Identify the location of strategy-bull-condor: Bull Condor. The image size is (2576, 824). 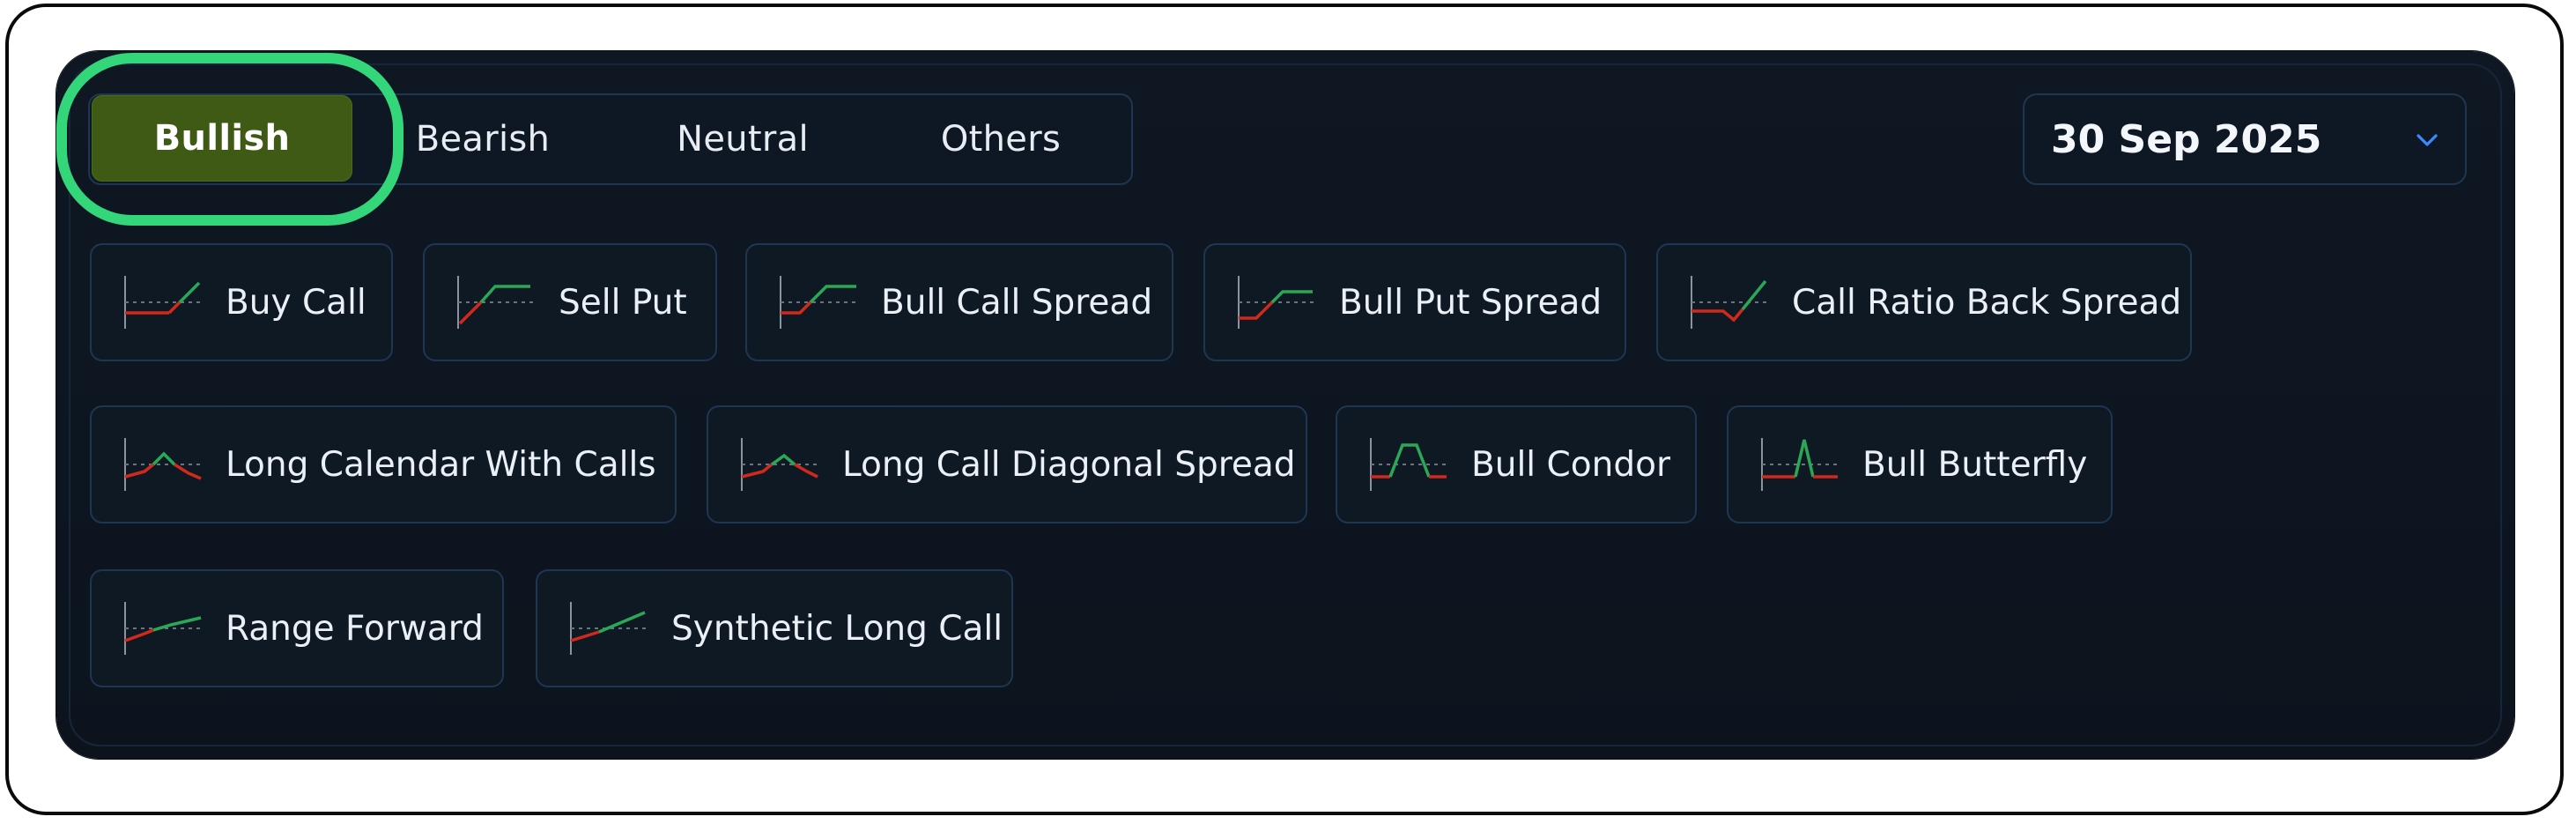
(1516, 464).